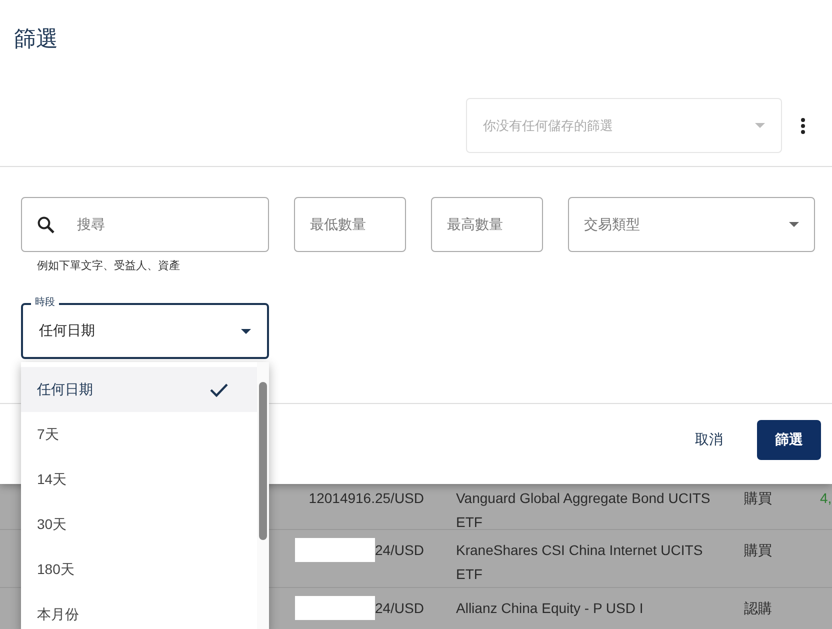 The image size is (832, 629). I want to click on search-icon, so click(46, 225).